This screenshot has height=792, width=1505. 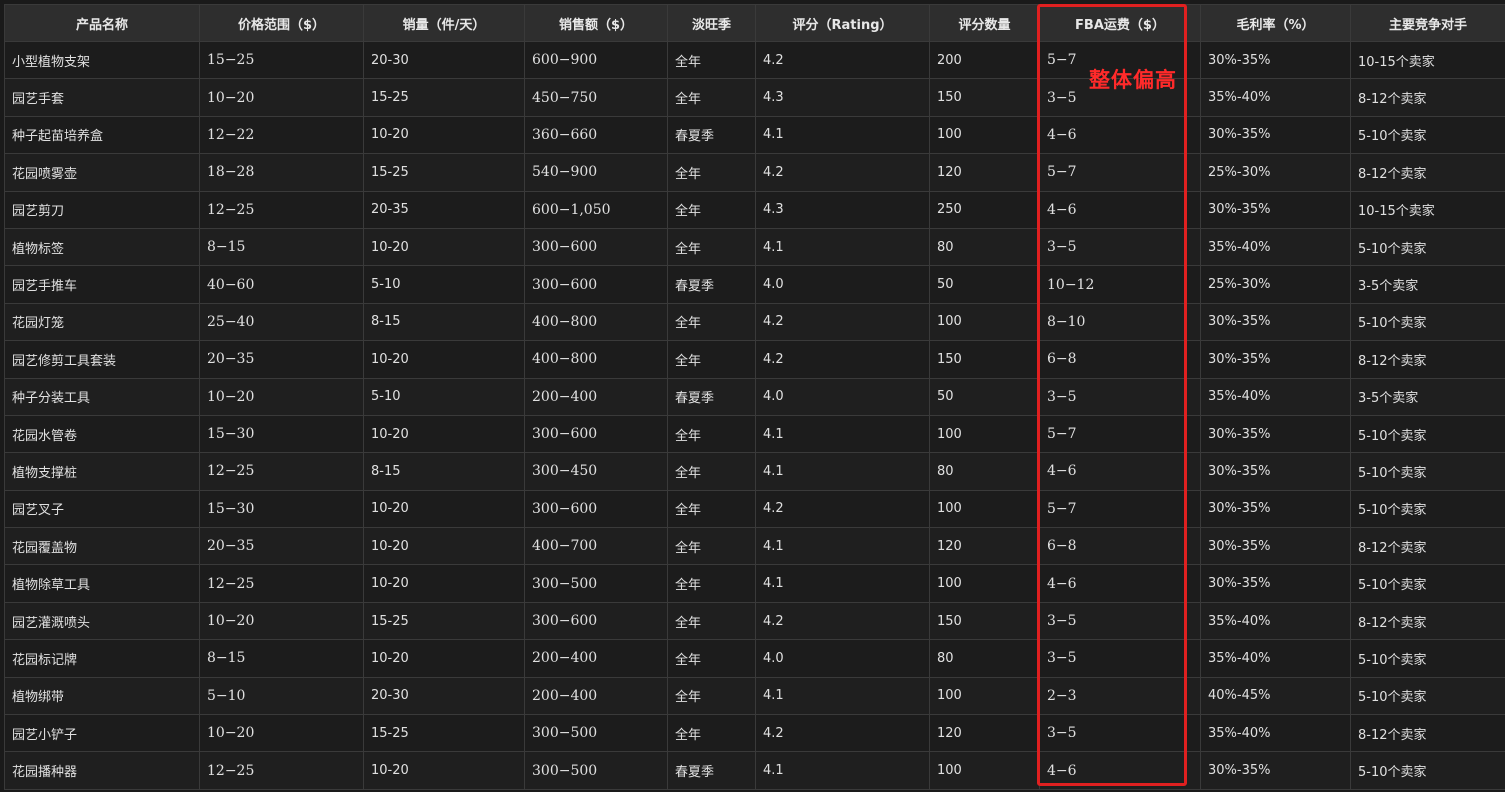 I want to click on cell-product-name: 园艺剪刀, so click(x=102, y=209).